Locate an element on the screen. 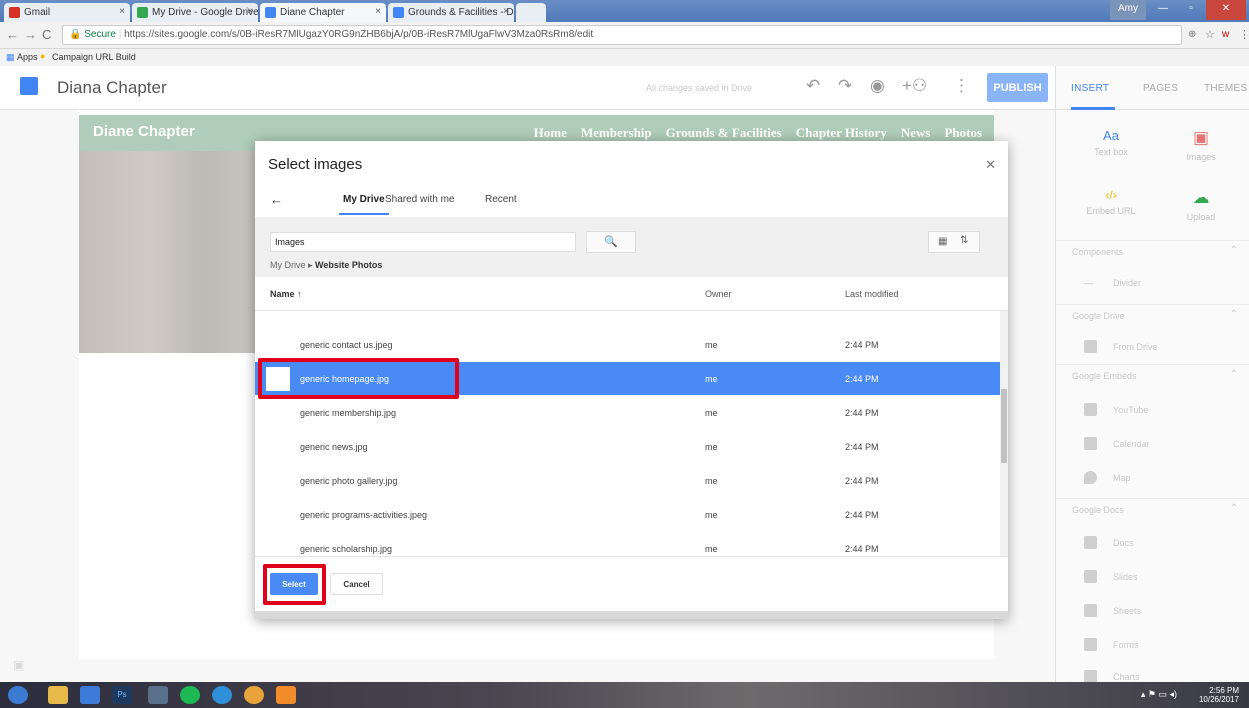 Image resolution: width=1249 pixels, height=708 pixels. start-button-icon is located at coordinates (18, 695).